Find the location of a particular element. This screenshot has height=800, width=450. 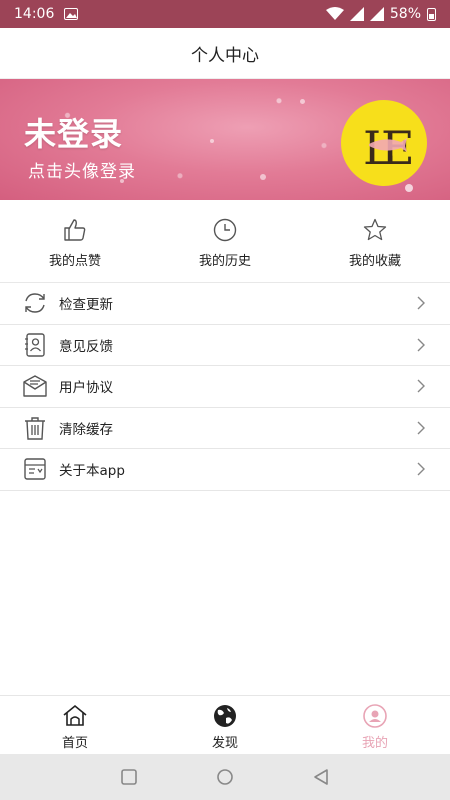

wifi-icon is located at coordinates (334, 13).